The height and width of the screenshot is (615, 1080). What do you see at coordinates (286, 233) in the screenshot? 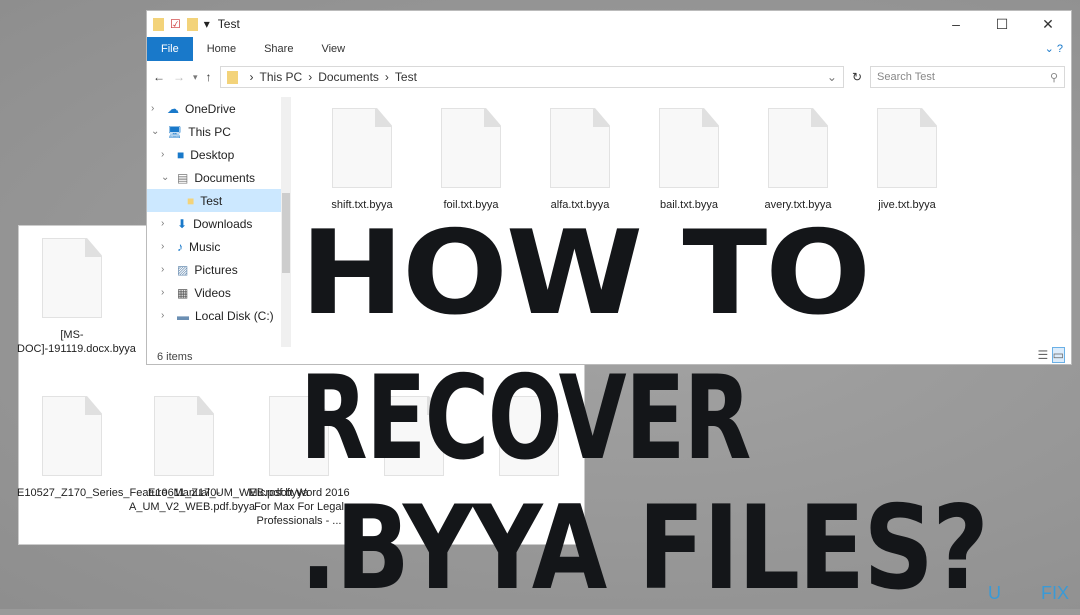
I see `scrollbar-thumb` at bounding box center [286, 233].